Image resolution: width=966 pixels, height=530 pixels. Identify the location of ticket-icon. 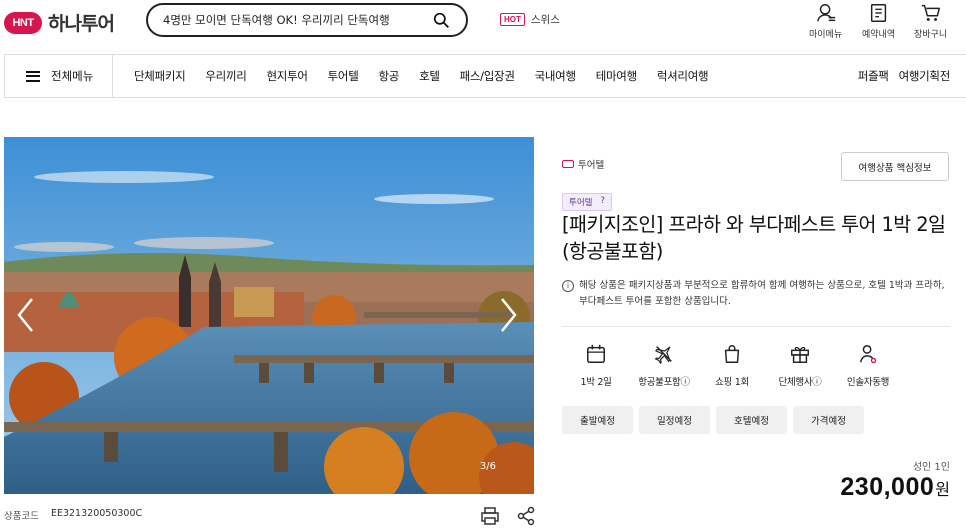
(568, 164).